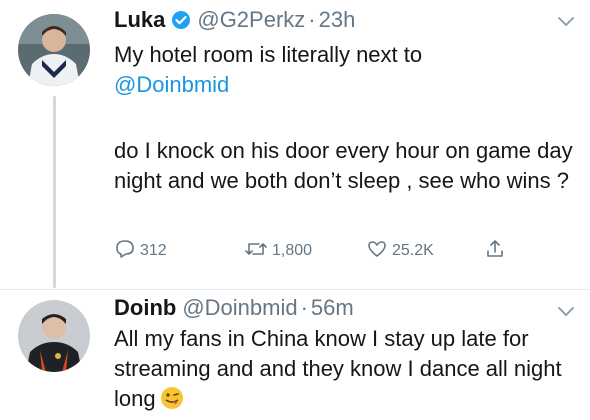 The width and height of the screenshot is (590, 420). I want to click on mention-link: @Doinbmid, so click(345, 85).